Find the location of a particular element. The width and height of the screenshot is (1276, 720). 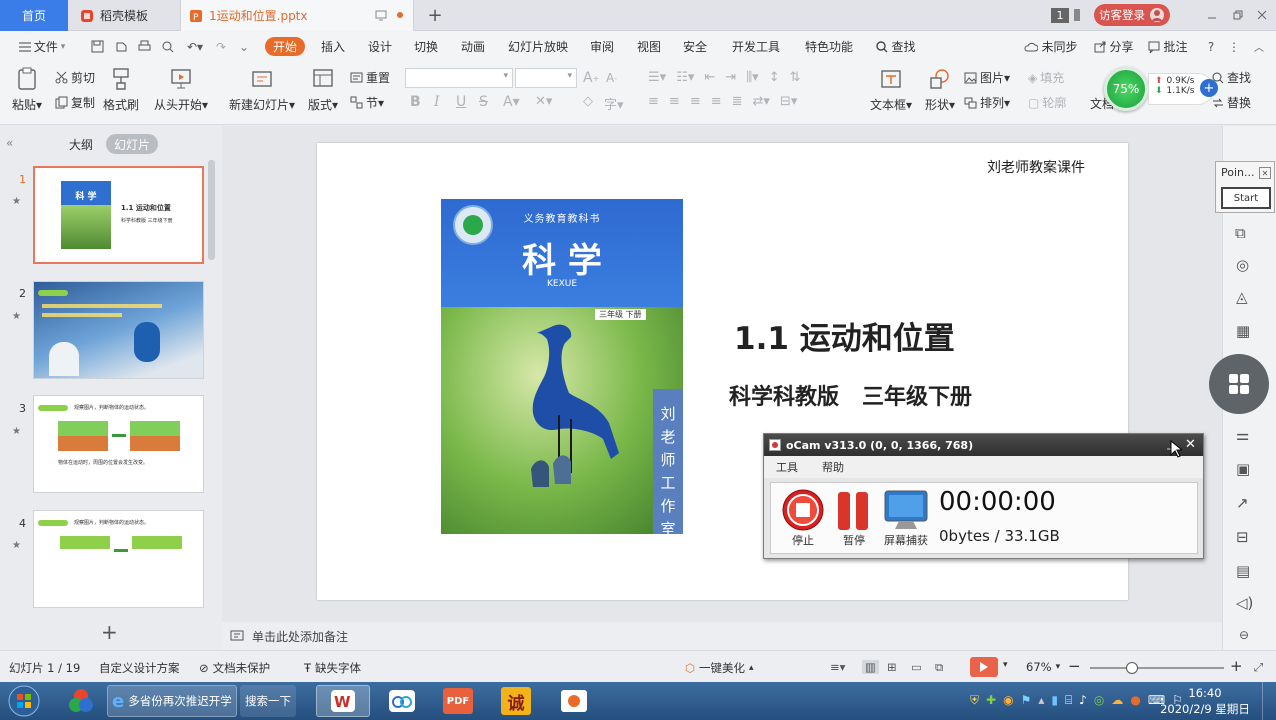

zoom-slider-thumb is located at coordinates (1132, 668).